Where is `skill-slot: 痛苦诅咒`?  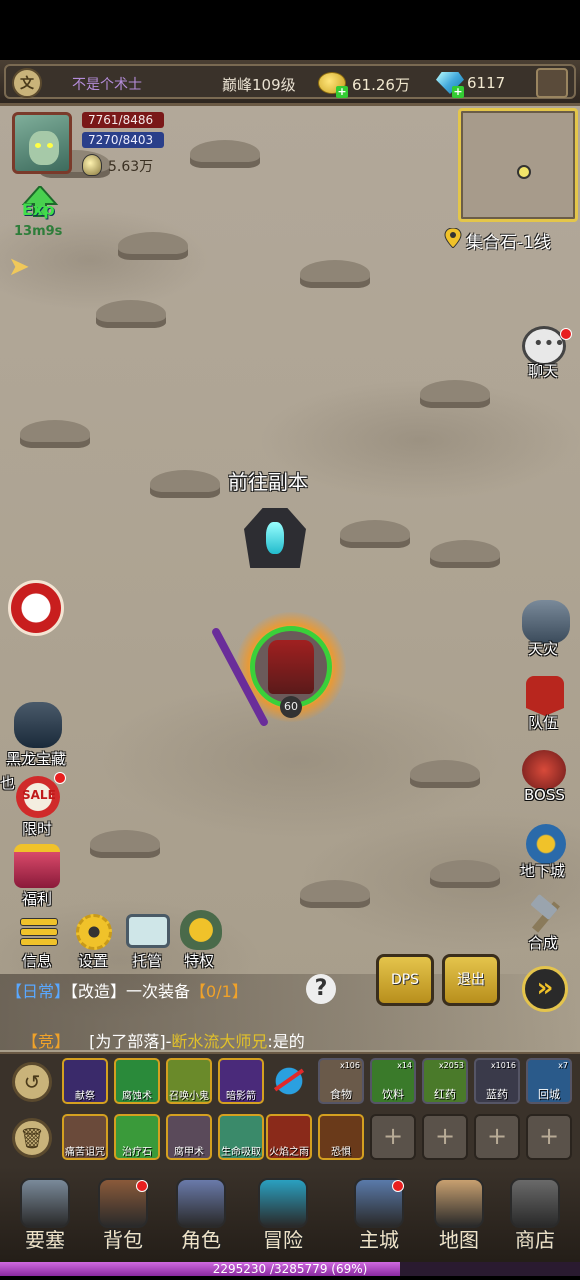
skill-slot: 痛苦诅咒 is located at coordinates (85, 1137).